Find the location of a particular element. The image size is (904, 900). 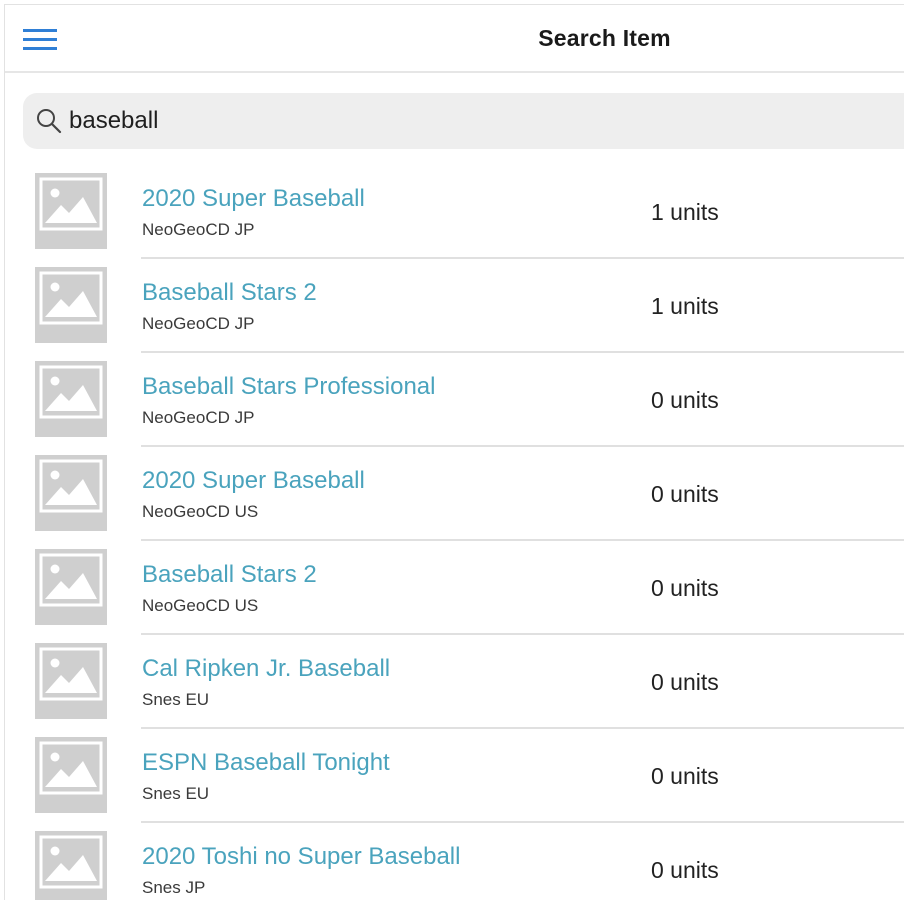

list-item-body: Cal Ripken Jr. Baseball Snes EU 0 units is located at coordinates (522, 682).